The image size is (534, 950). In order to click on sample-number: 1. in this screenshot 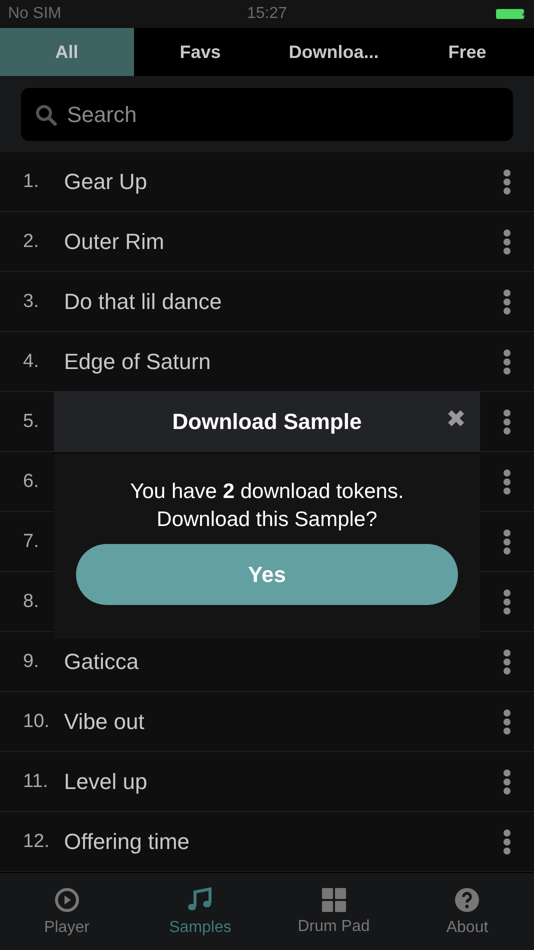, I will do `click(31, 181)`.